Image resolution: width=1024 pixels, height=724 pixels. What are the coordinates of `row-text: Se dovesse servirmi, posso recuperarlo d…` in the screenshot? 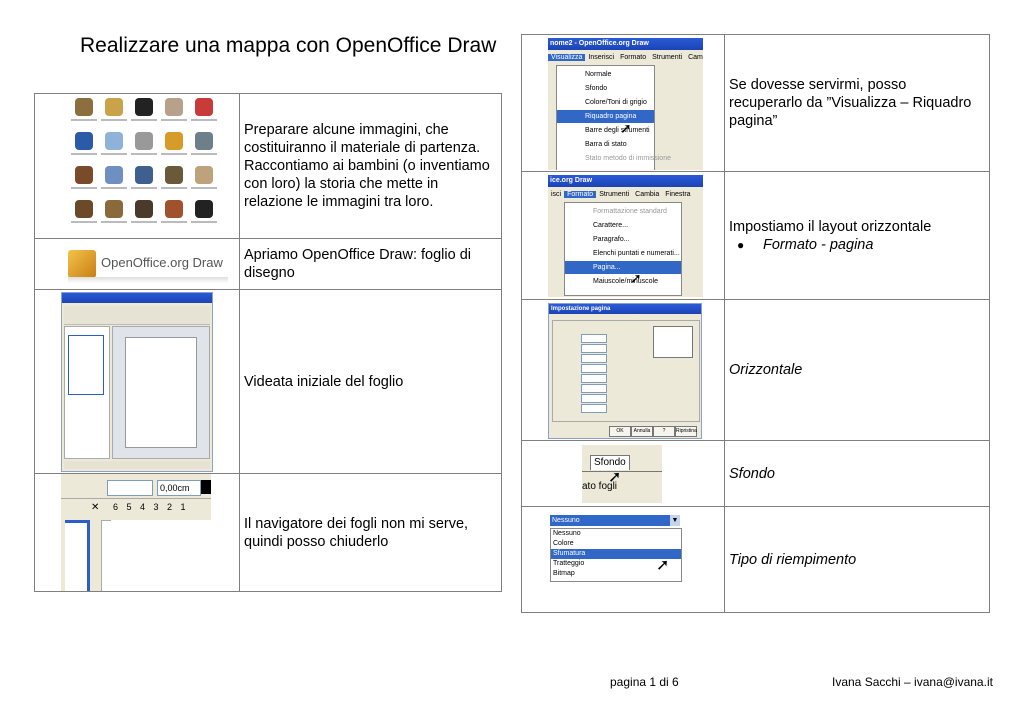 It's located at (857, 103).